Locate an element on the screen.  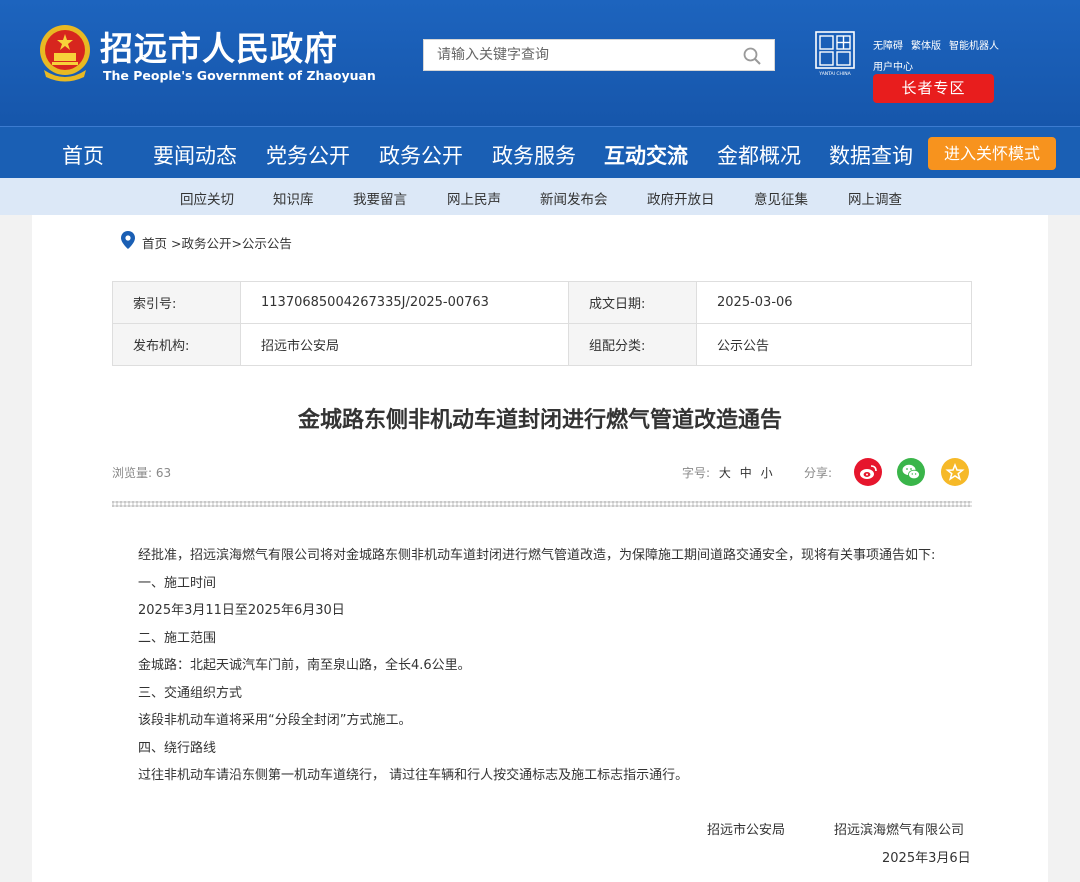
nav-interaction: 互动交流 is located at coordinates (646, 160).